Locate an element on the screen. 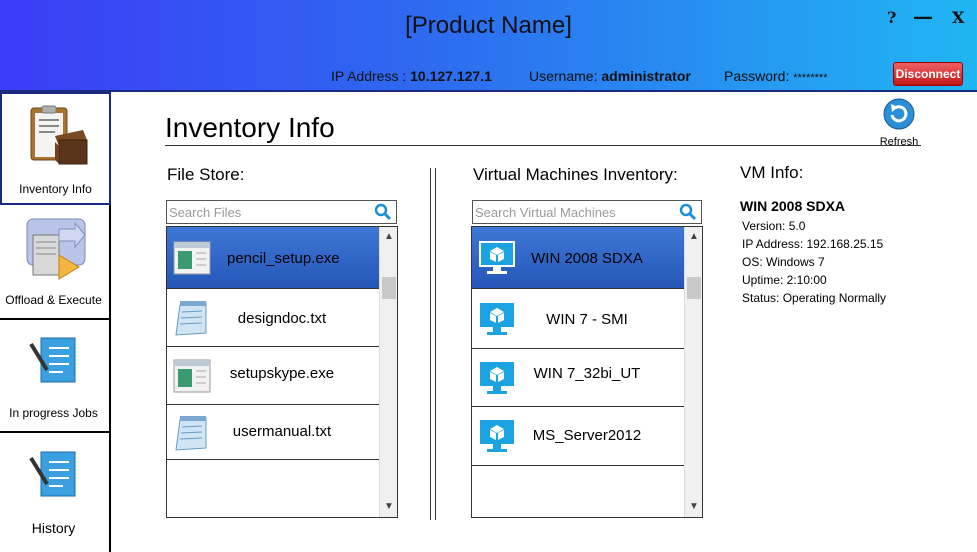 The width and height of the screenshot is (977, 552). vm-info-uptime: Uptime: 2:10:00 is located at coordinates (784, 280).